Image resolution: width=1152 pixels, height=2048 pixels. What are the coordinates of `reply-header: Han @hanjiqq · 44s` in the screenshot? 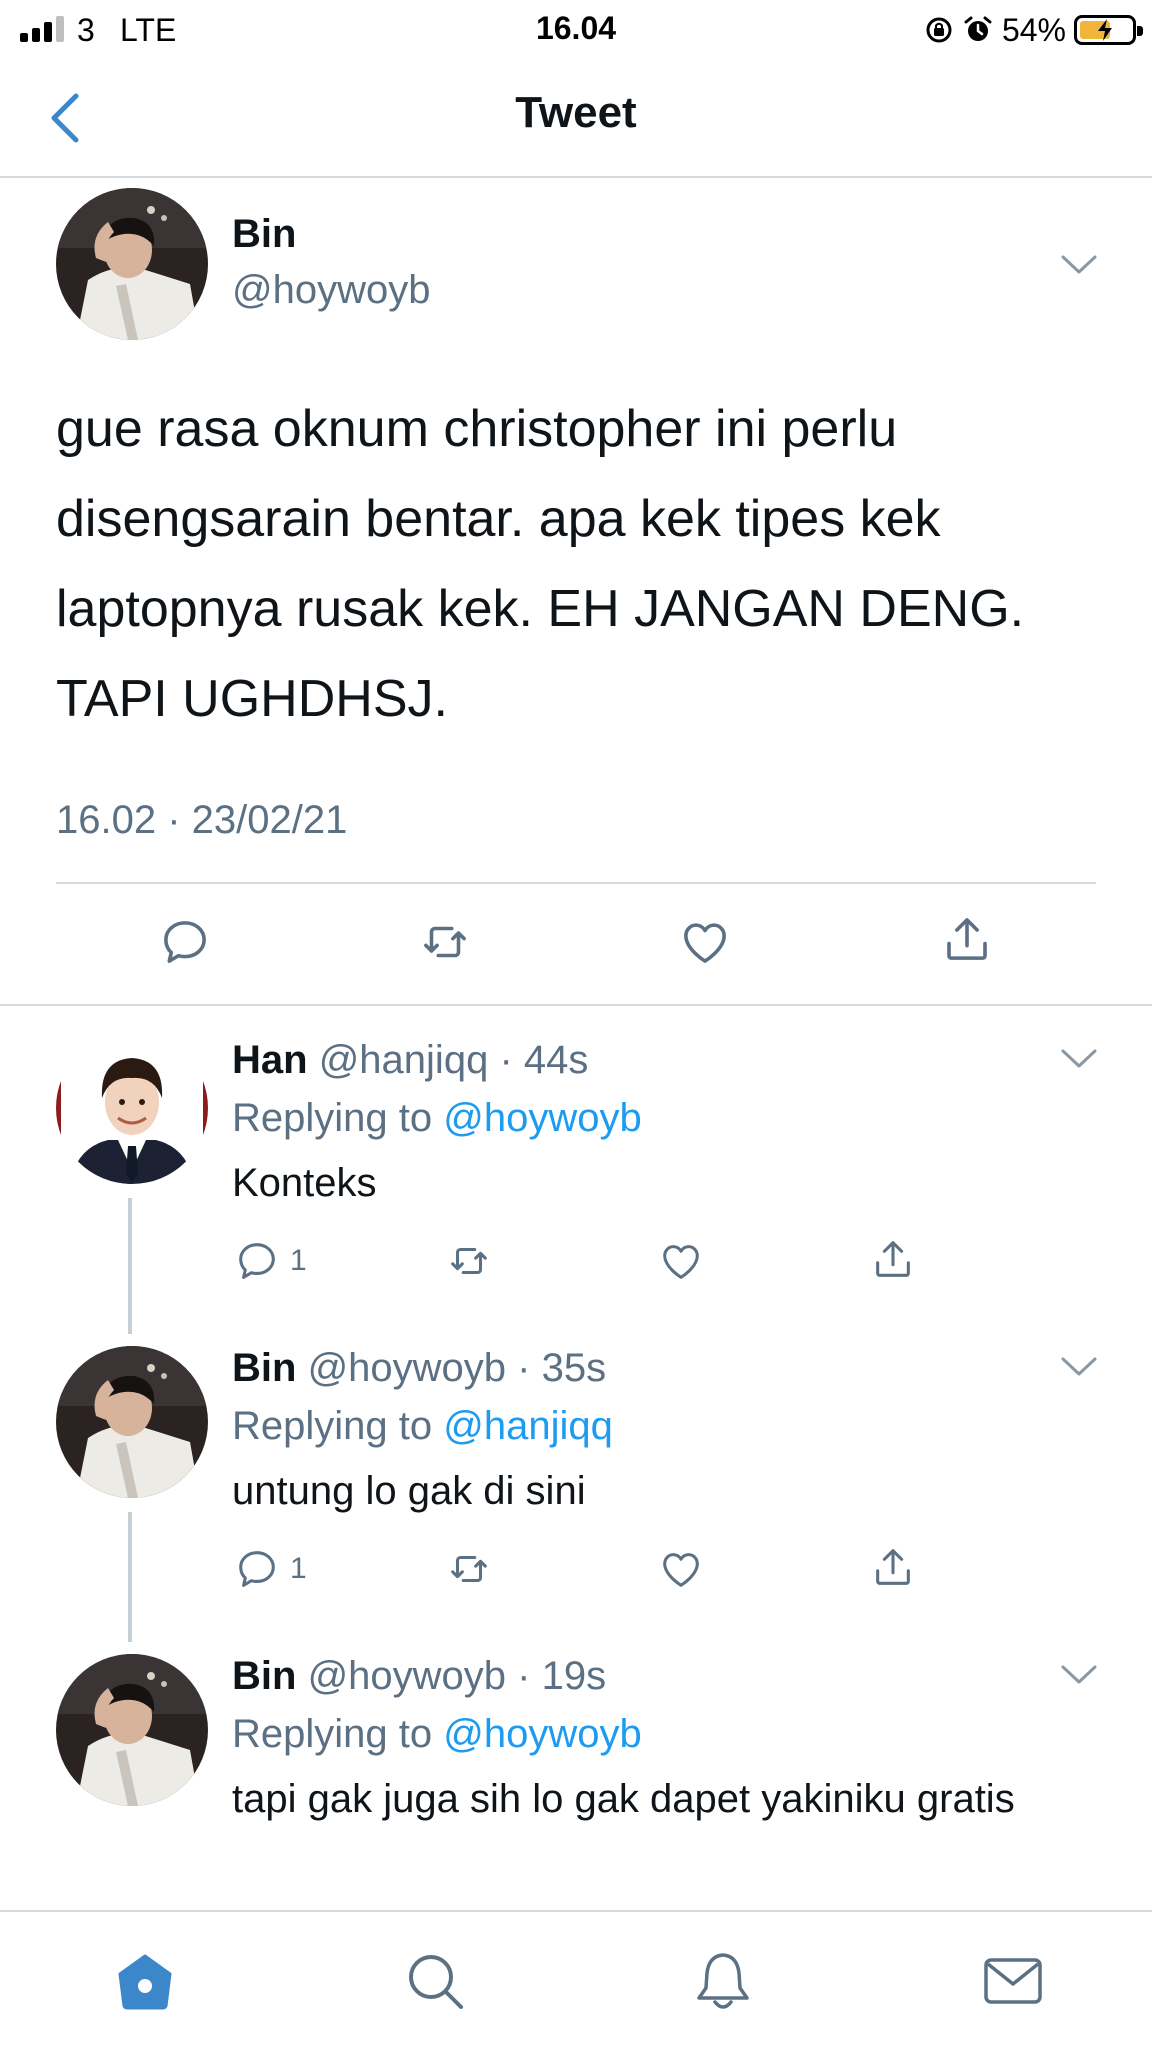 It's located at (410, 1060).